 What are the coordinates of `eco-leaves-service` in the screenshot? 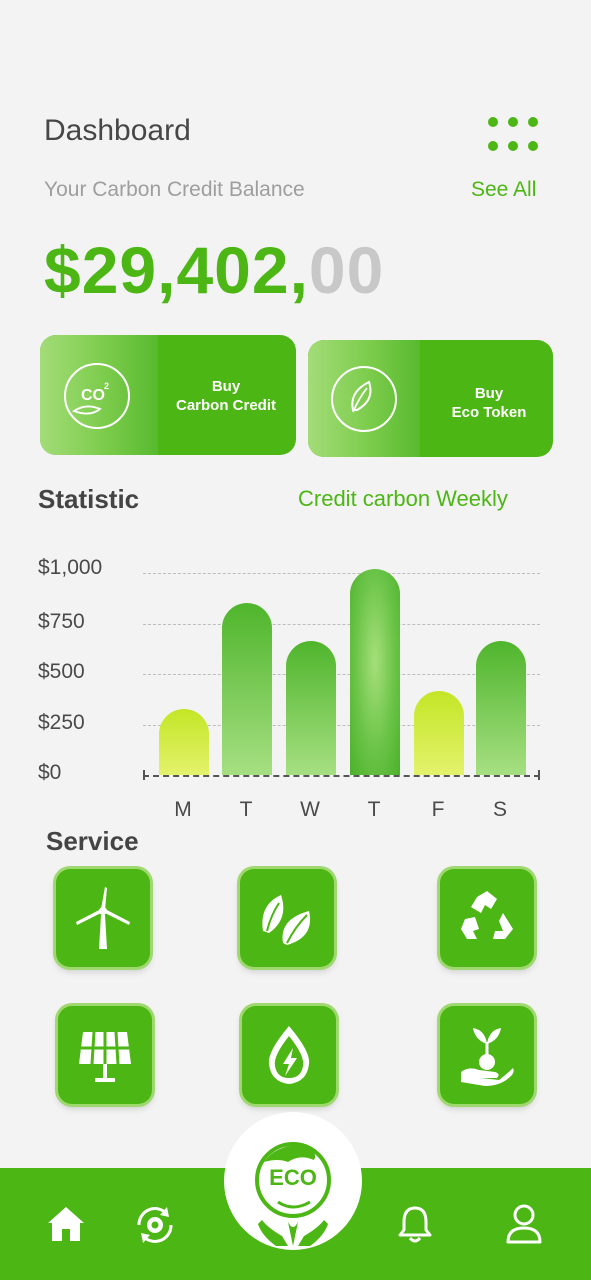 It's located at (287, 918).